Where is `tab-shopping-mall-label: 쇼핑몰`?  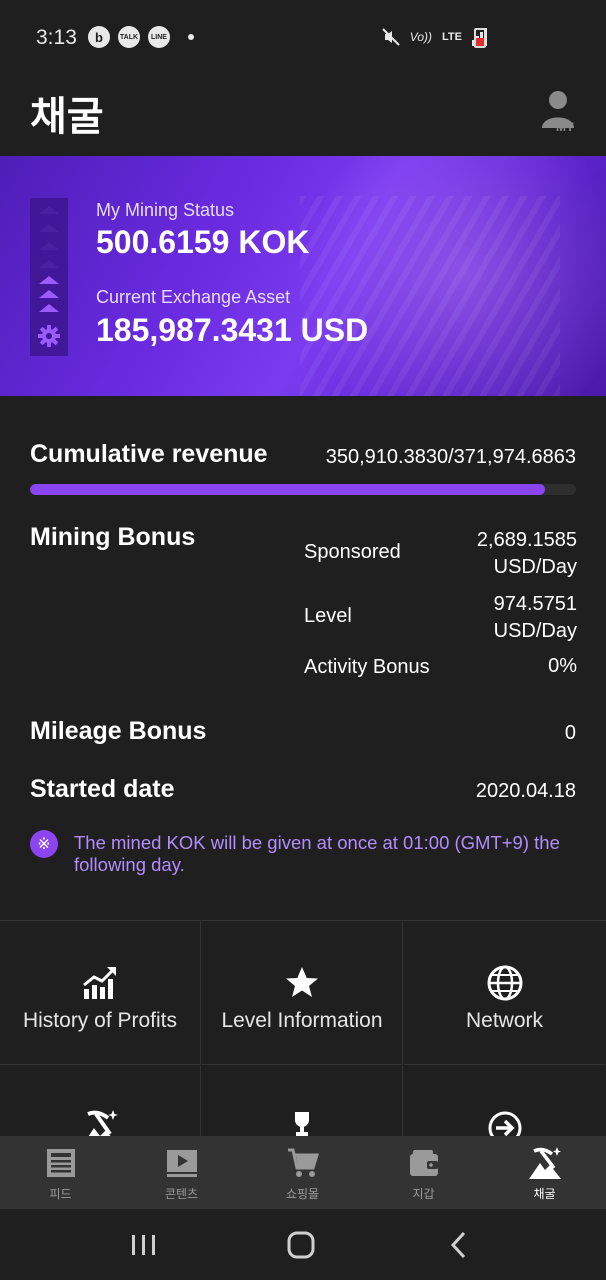
tab-shopping-mall-label: 쇼핑몰 is located at coordinates (302, 1194).